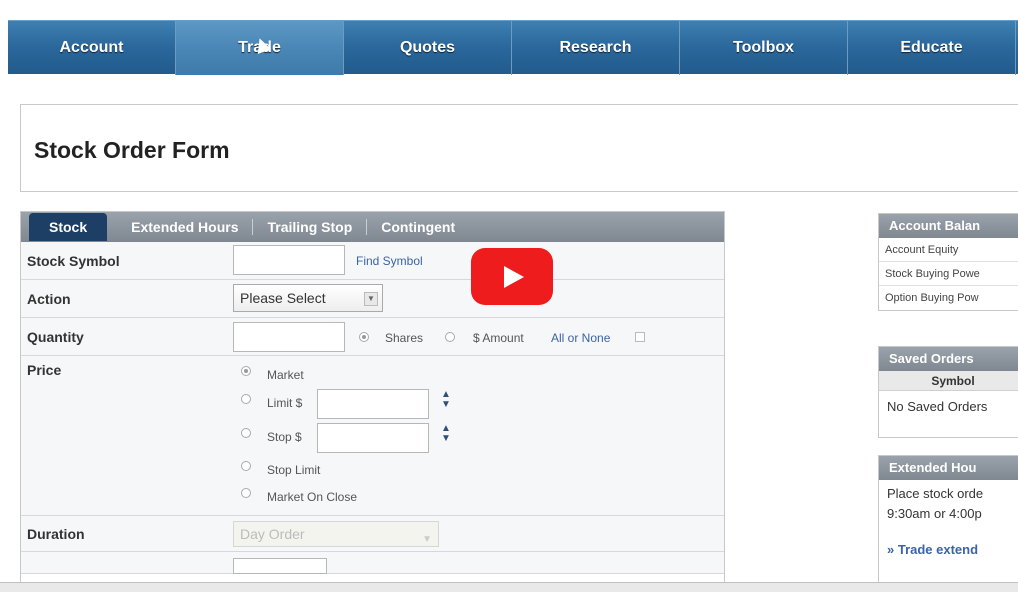 This screenshot has height=592, width=1018. Describe the element at coordinates (283, 298) in the screenshot. I see `action-select-value: Please Select` at that location.